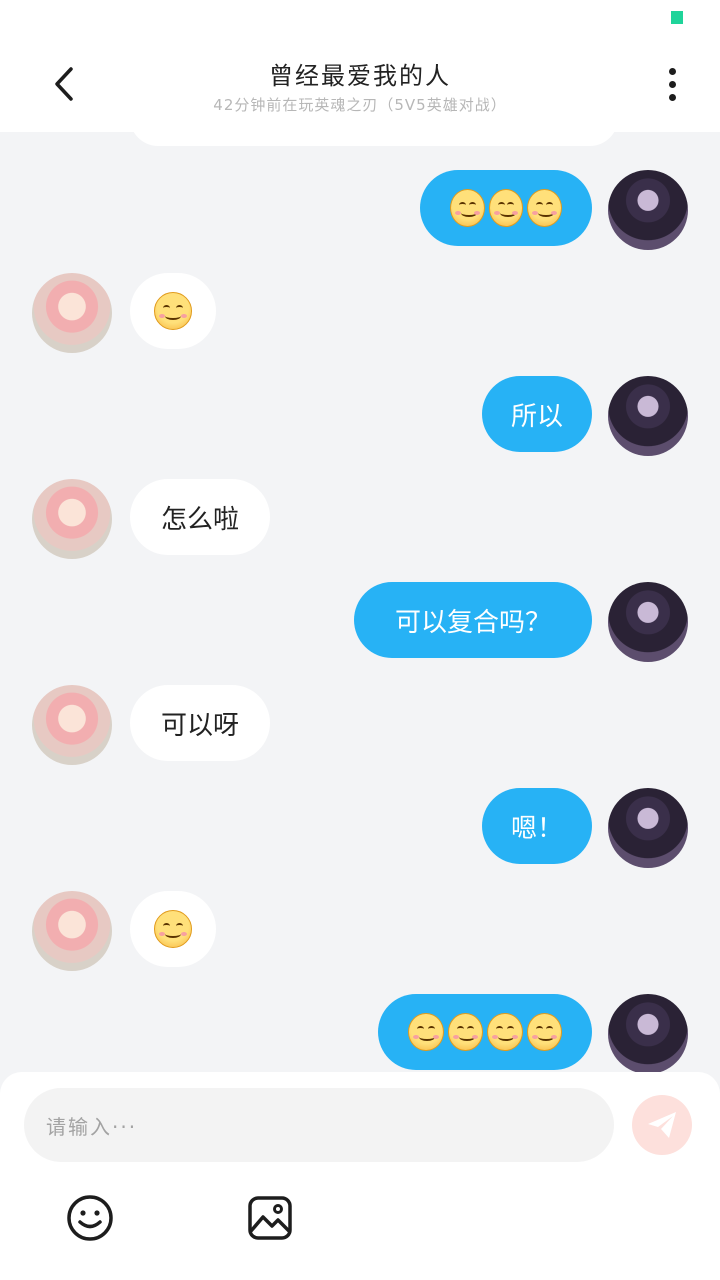 This screenshot has height=1280, width=720. I want to click on send-button, so click(662, 1125).